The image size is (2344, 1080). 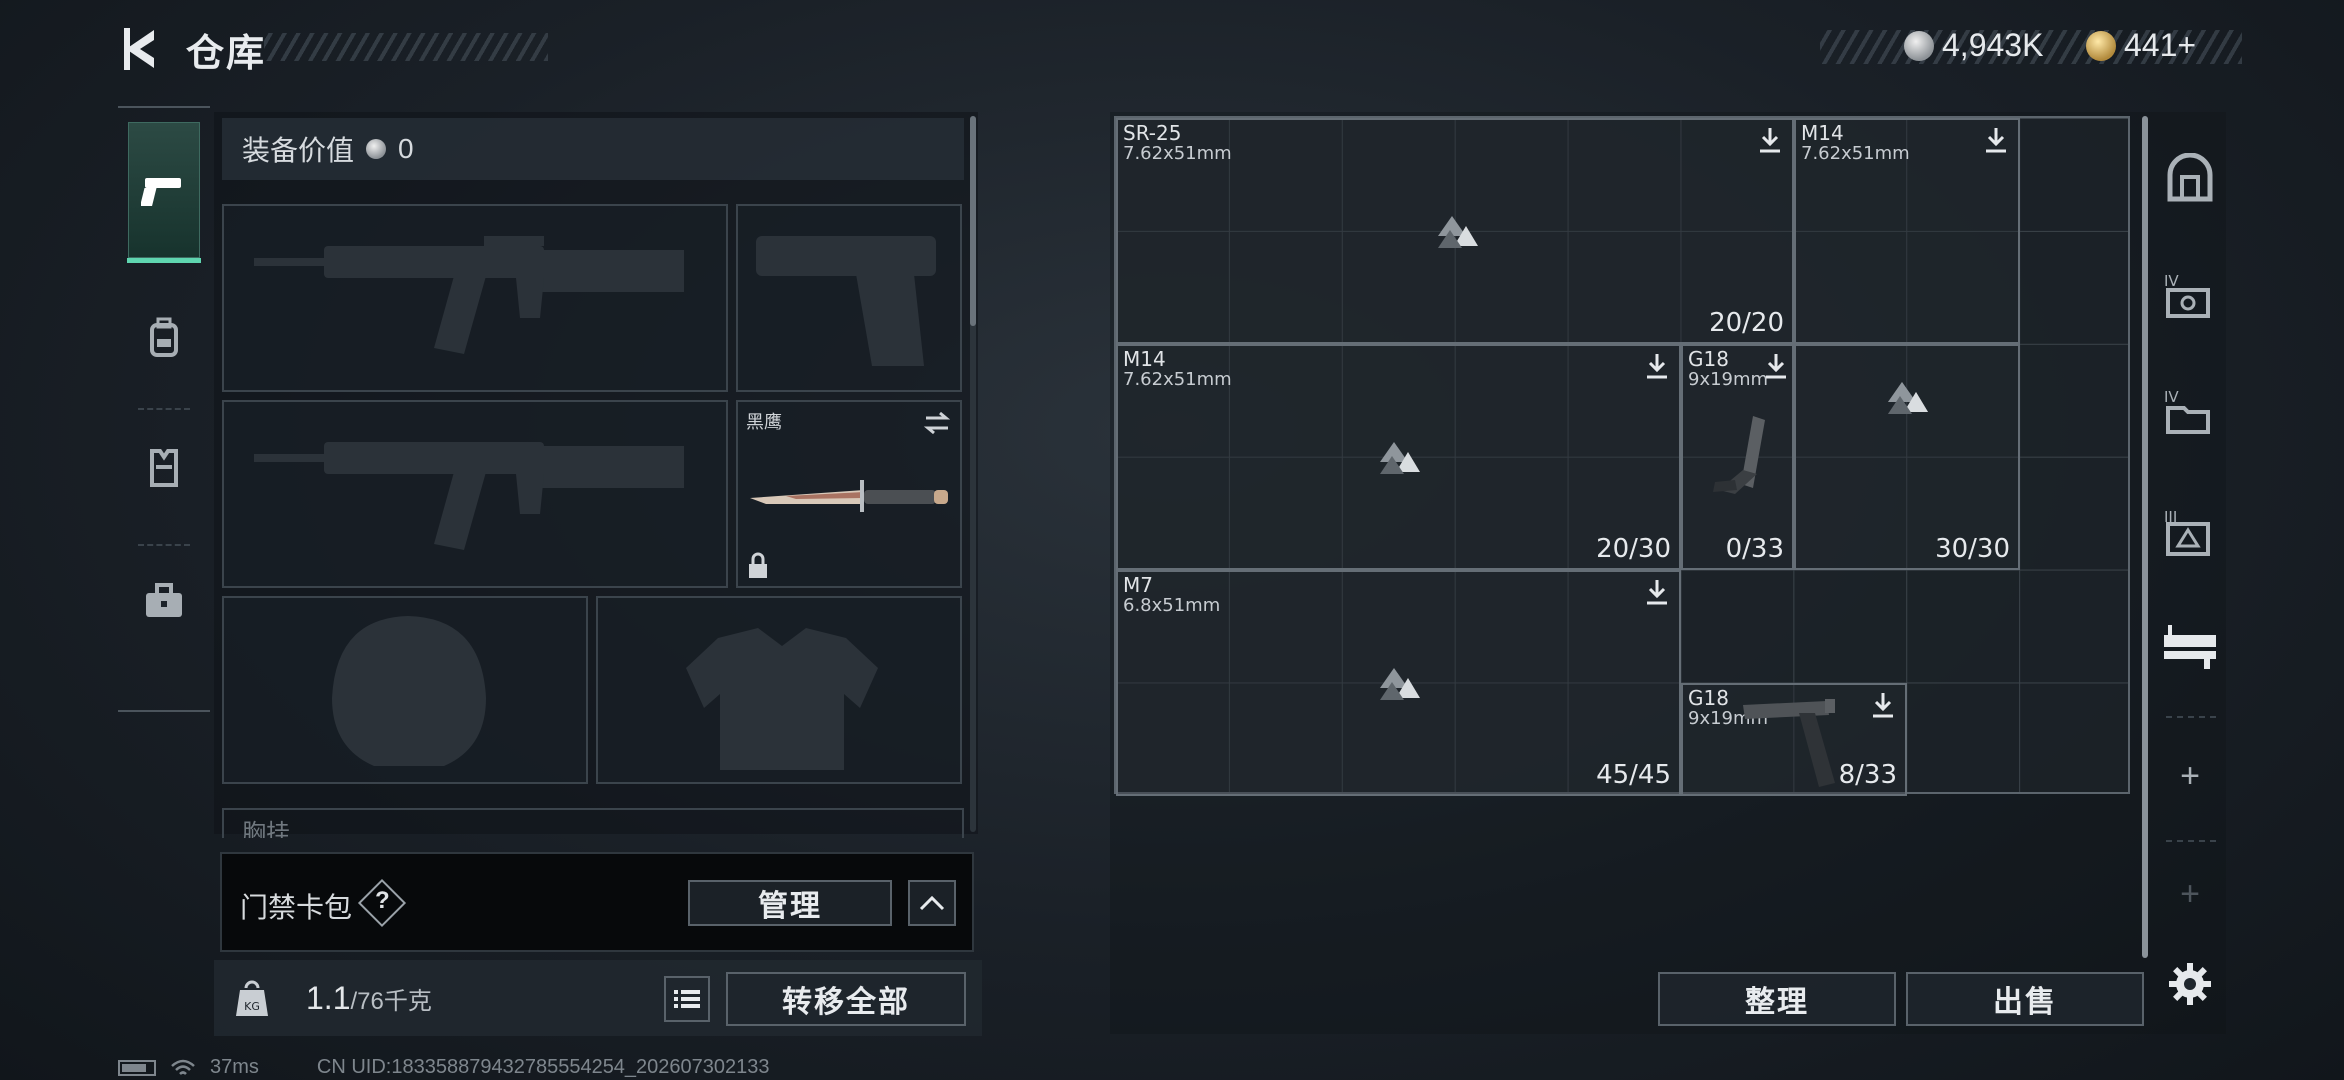 What do you see at coordinates (2145, 537) in the screenshot?
I see `stash-scrollbar` at bounding box center [2145, 537].